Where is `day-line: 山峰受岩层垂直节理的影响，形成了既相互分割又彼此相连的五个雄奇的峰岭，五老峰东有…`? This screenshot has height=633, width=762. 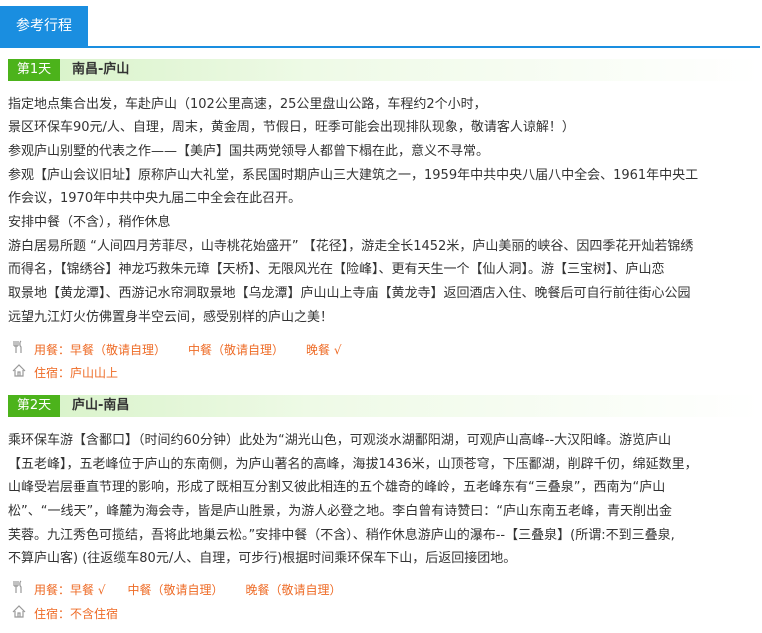 day-line: 山峰受岩层垂直节理的影响，形成了既相互分割又彼此相连的五个雄奇的峰岭，五老峰东有… is located at coordinates (337, 487).